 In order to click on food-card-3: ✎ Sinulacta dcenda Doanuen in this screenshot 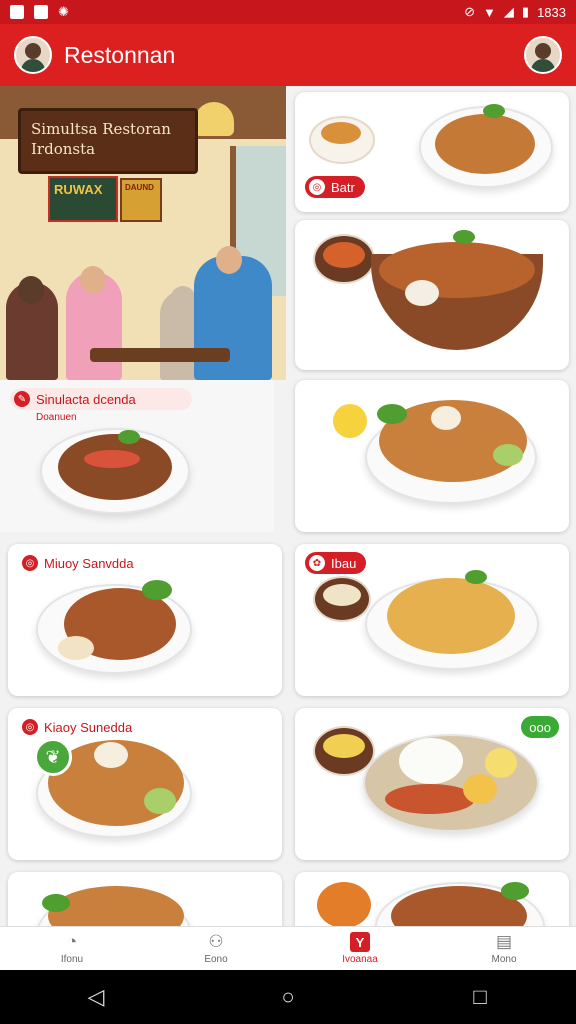, I will do `click(137, 456)`.